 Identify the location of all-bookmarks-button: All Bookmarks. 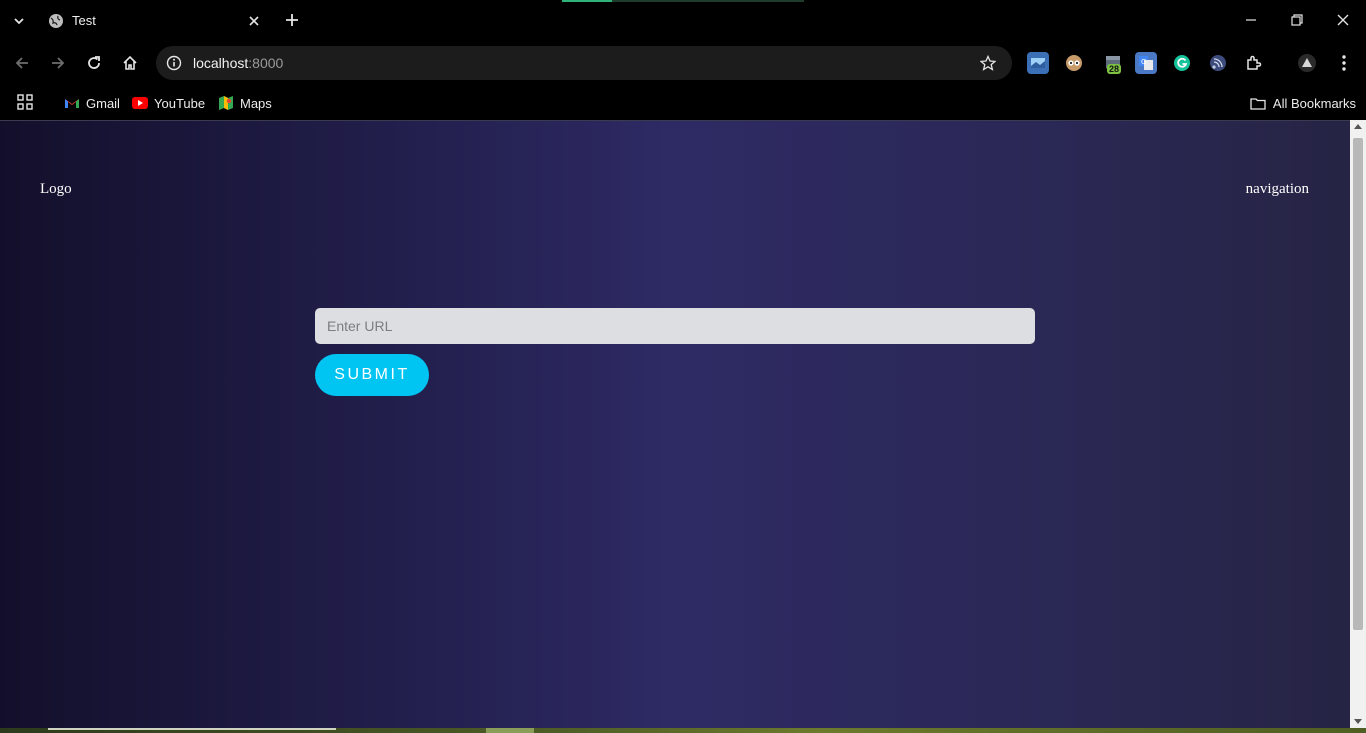
(1302, 103).